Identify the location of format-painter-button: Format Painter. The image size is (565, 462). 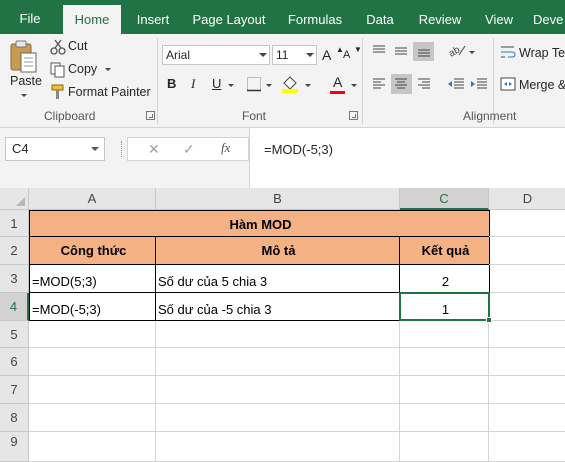
(109, 92).